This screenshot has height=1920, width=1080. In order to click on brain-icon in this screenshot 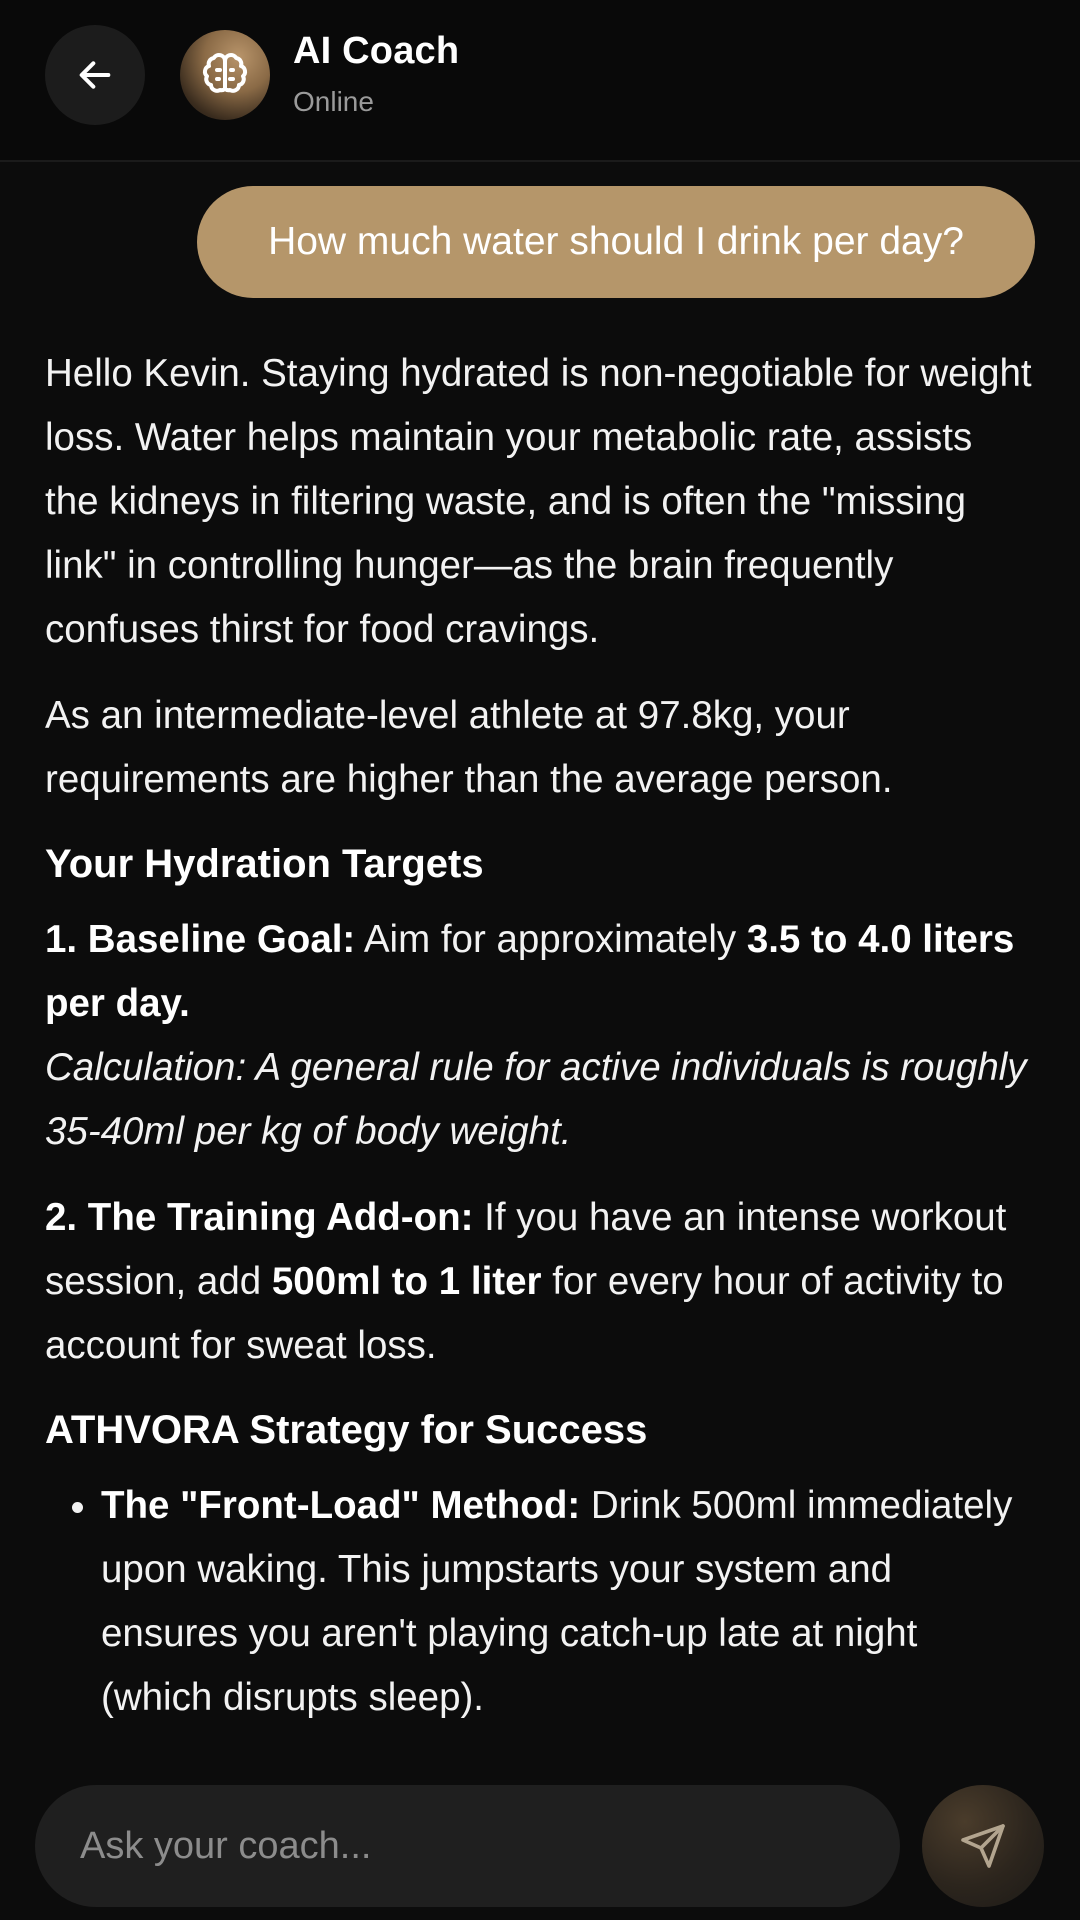, I will do `click(225, 73)`.